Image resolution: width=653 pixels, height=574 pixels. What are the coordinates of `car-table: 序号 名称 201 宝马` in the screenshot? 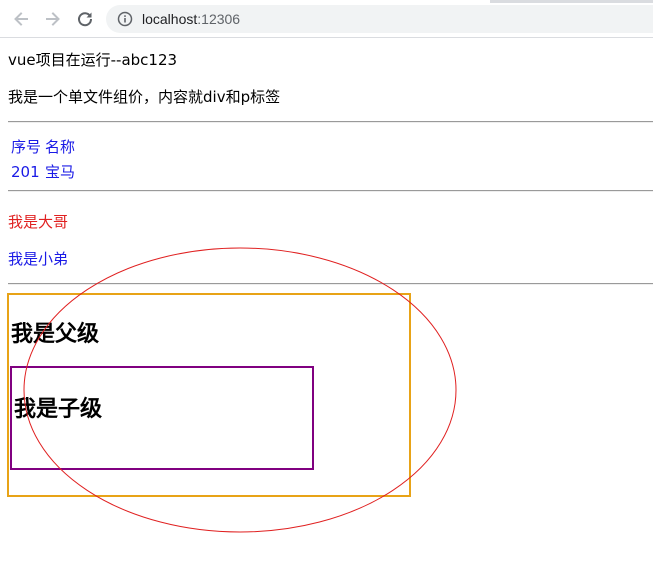 It's located at (43, 159).